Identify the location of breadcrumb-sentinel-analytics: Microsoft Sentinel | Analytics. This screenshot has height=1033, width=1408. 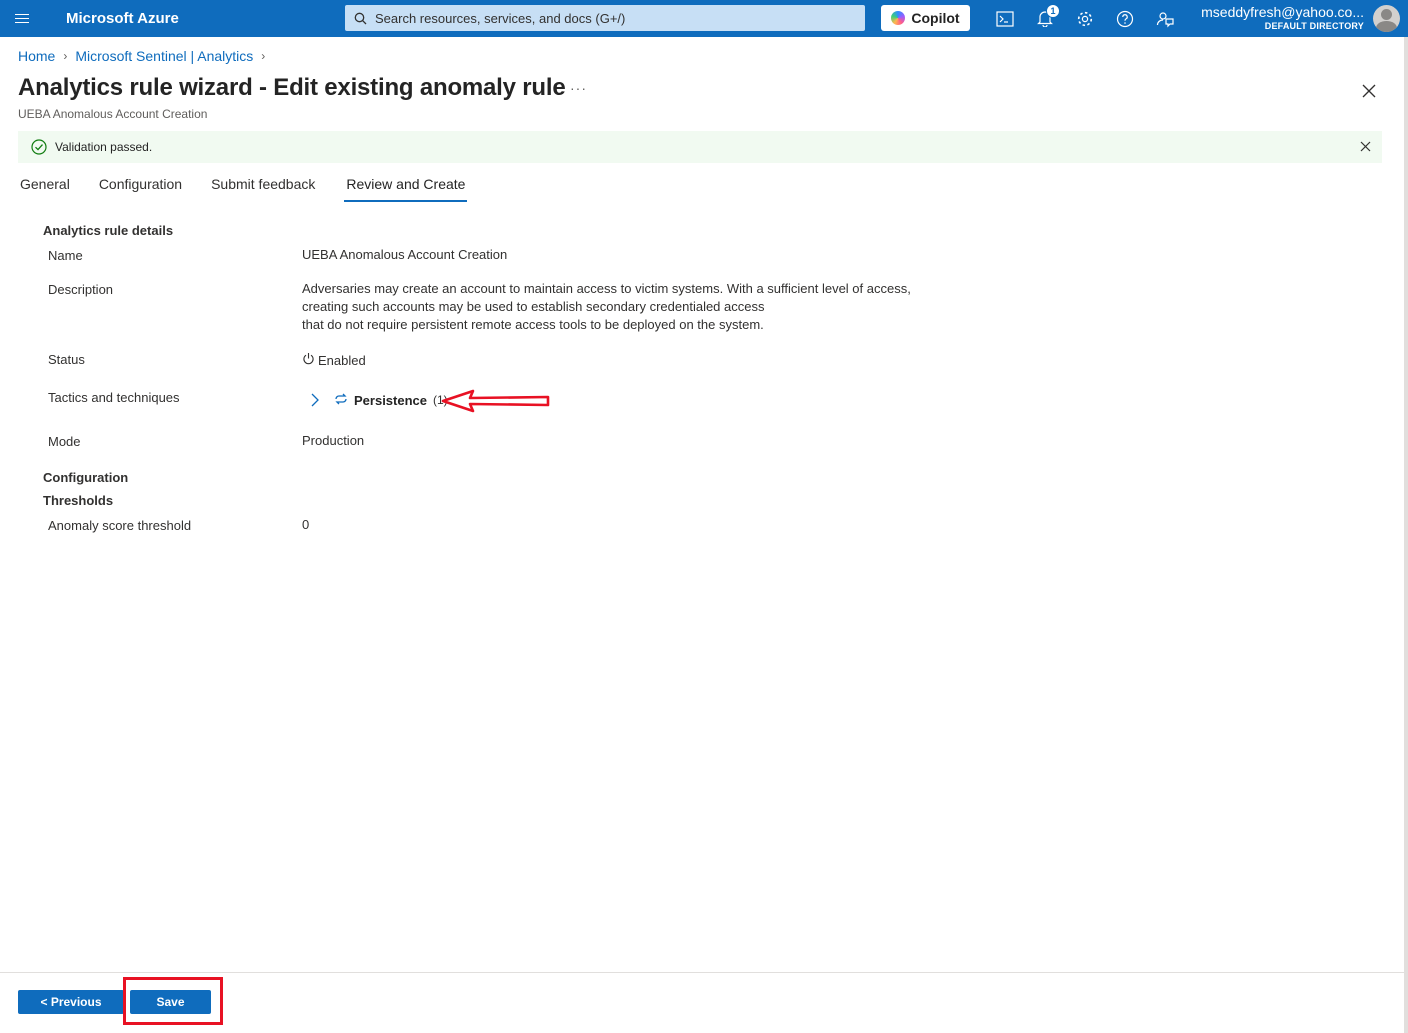
(164, 56).